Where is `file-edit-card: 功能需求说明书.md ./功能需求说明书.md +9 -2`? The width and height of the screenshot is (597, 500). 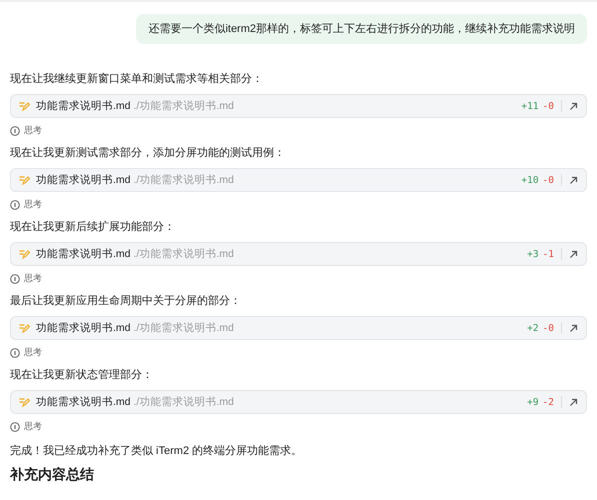
file-edit-card: 功能需求说明书.md ./功能需求说明书.md +9 -2 is located at coordinates (298, 402).